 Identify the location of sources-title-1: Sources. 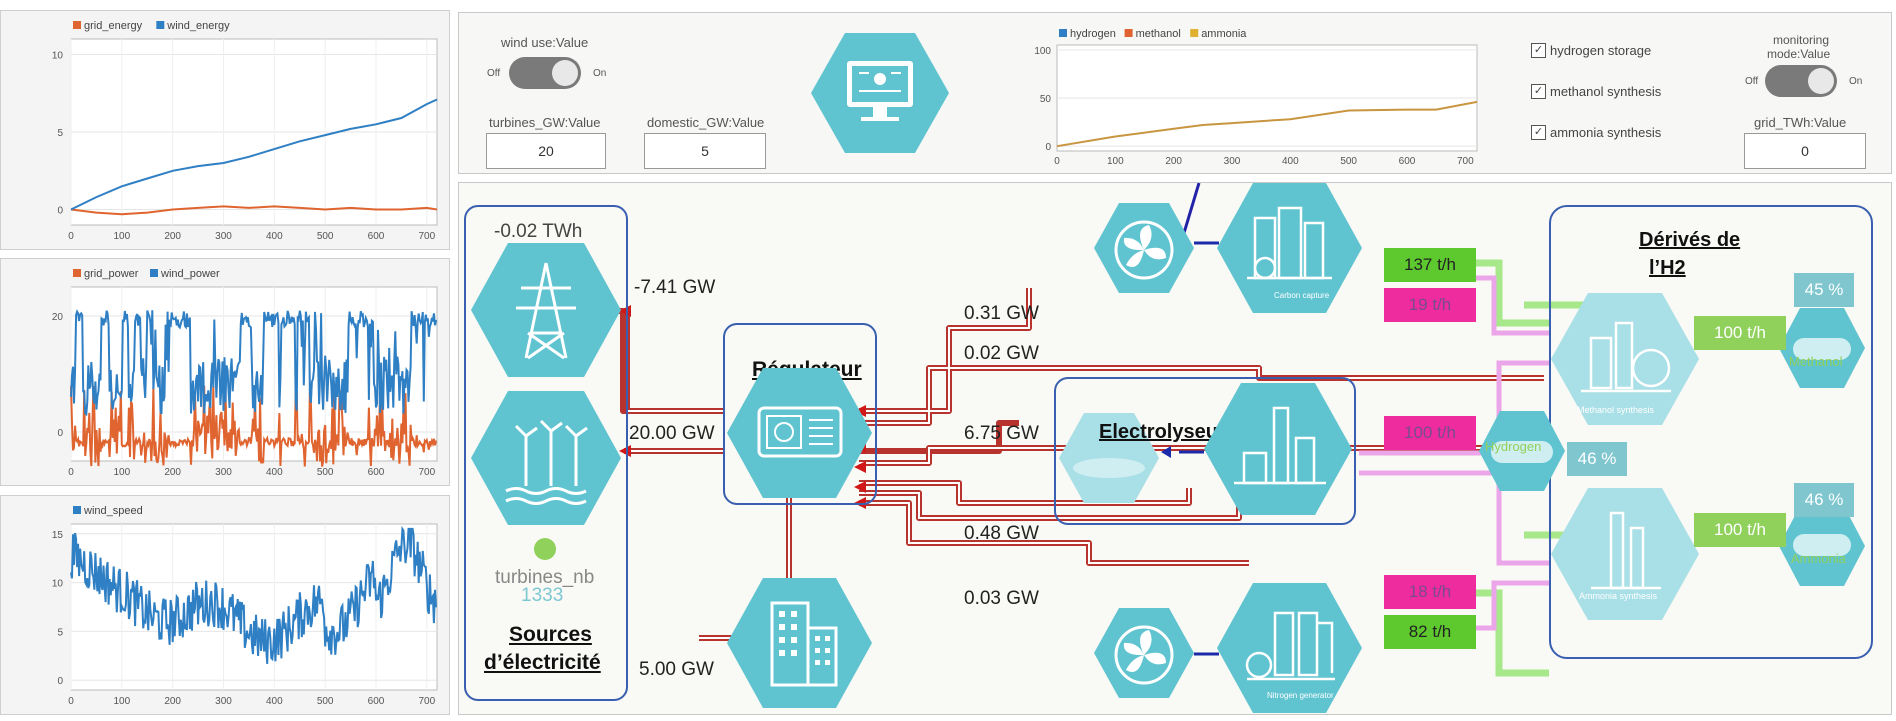
(550, 634).